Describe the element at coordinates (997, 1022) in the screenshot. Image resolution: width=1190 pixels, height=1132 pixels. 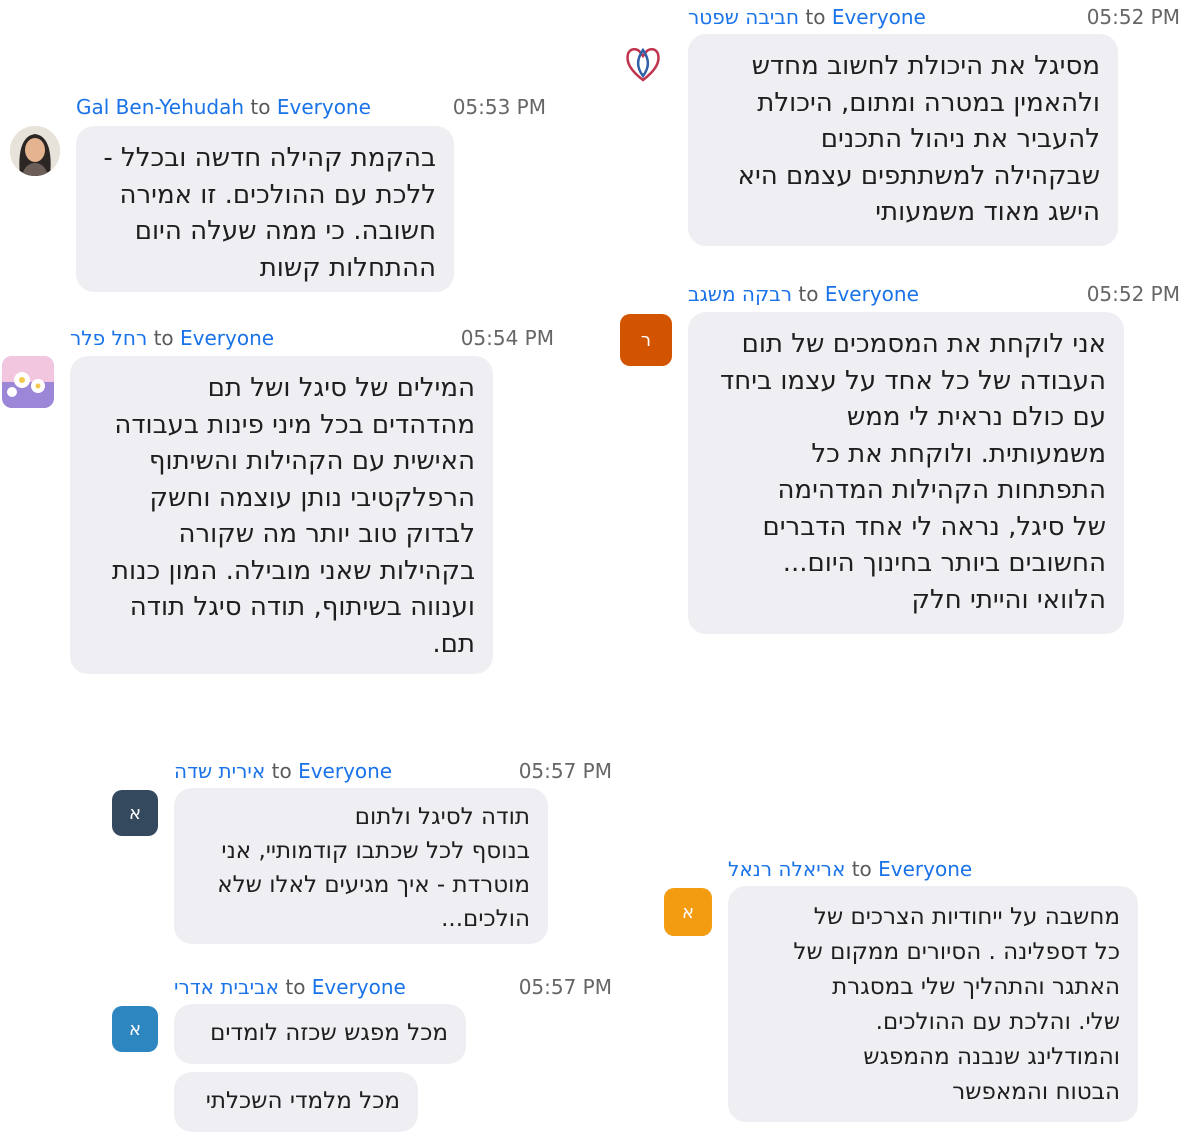
I see `message-line: שלי. והלכת עם ההולכים.` at that location.